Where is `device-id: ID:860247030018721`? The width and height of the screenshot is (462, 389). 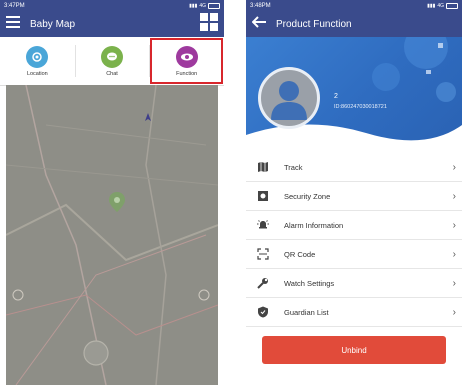 device-id: ID:860247030018721 is located at coordinates (360, 107).